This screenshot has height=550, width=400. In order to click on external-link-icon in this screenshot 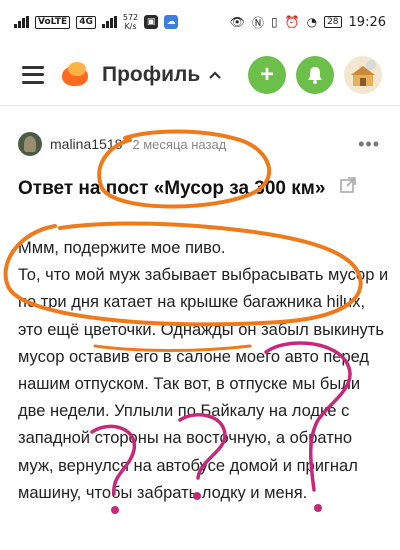, I will do `click(348, 189)`.